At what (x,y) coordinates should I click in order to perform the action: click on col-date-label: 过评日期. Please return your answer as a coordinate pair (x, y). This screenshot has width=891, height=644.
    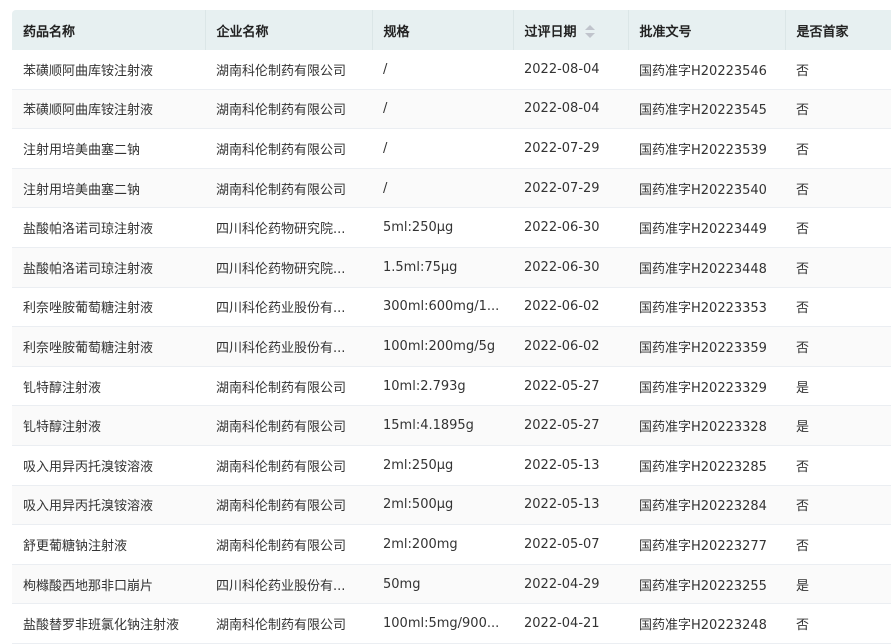
    Looking at the image, I should click on (550, 32).